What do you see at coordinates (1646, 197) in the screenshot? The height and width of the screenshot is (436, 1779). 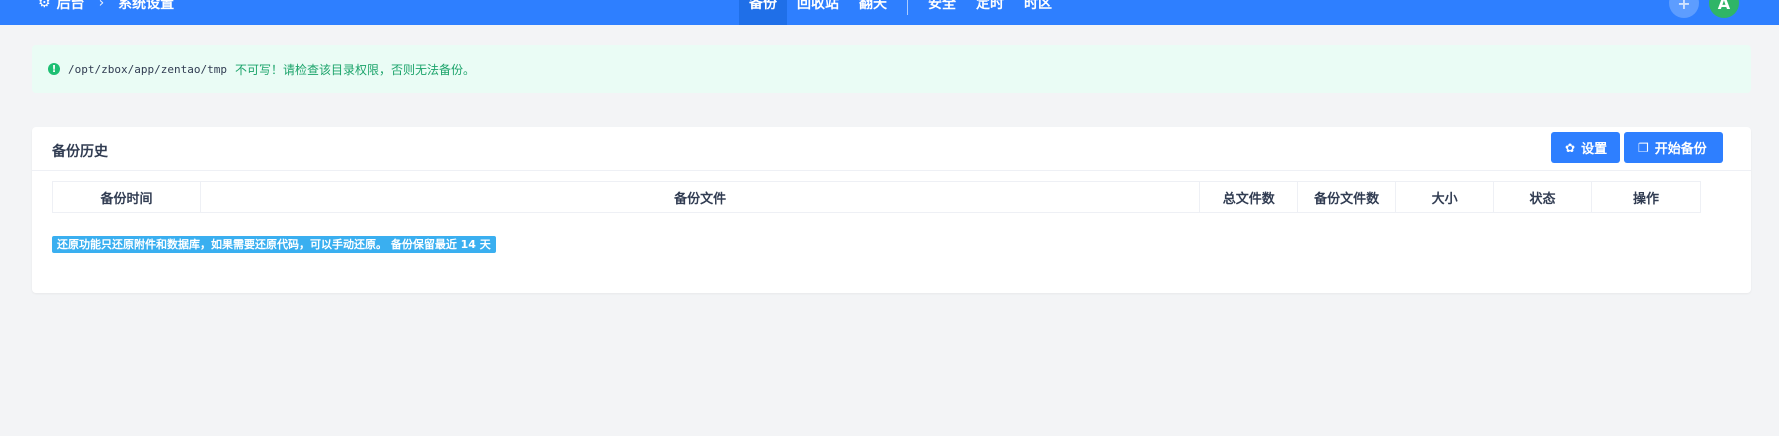 I see `col-actions: 操作` at bounding box center [1646, 197].